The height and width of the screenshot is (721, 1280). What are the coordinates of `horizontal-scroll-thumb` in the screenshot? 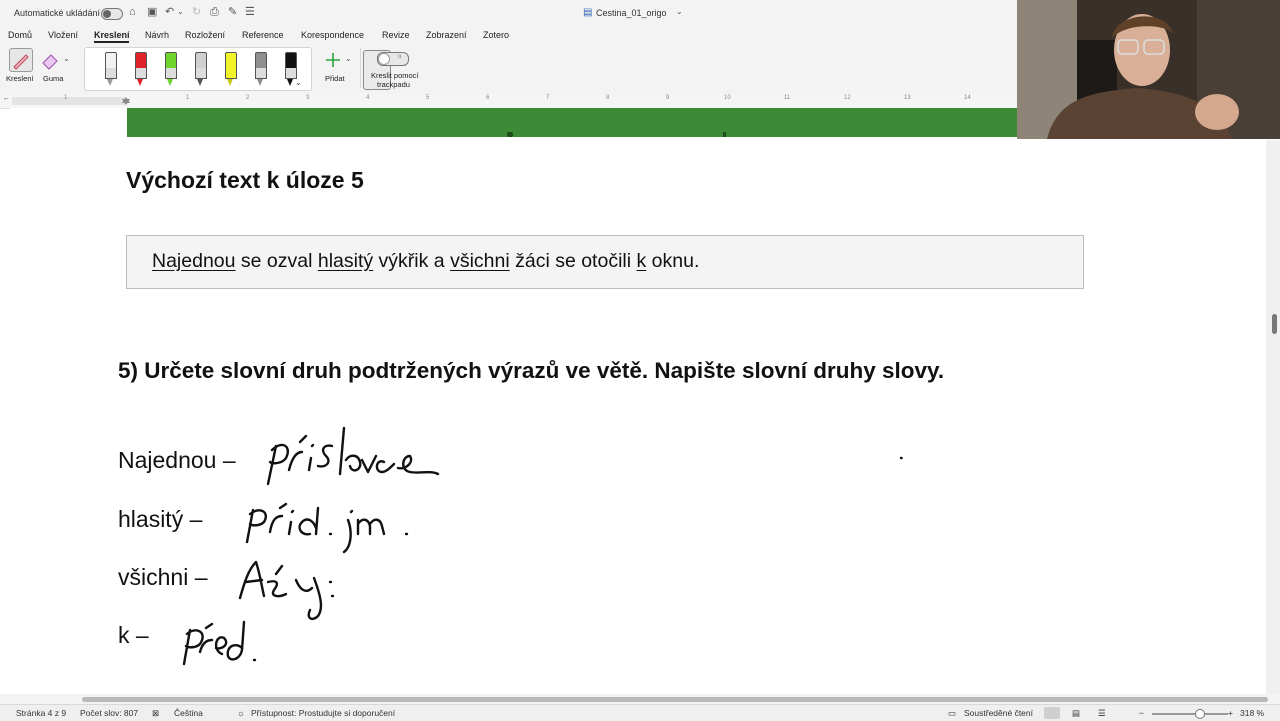 It's located at (675, 699).